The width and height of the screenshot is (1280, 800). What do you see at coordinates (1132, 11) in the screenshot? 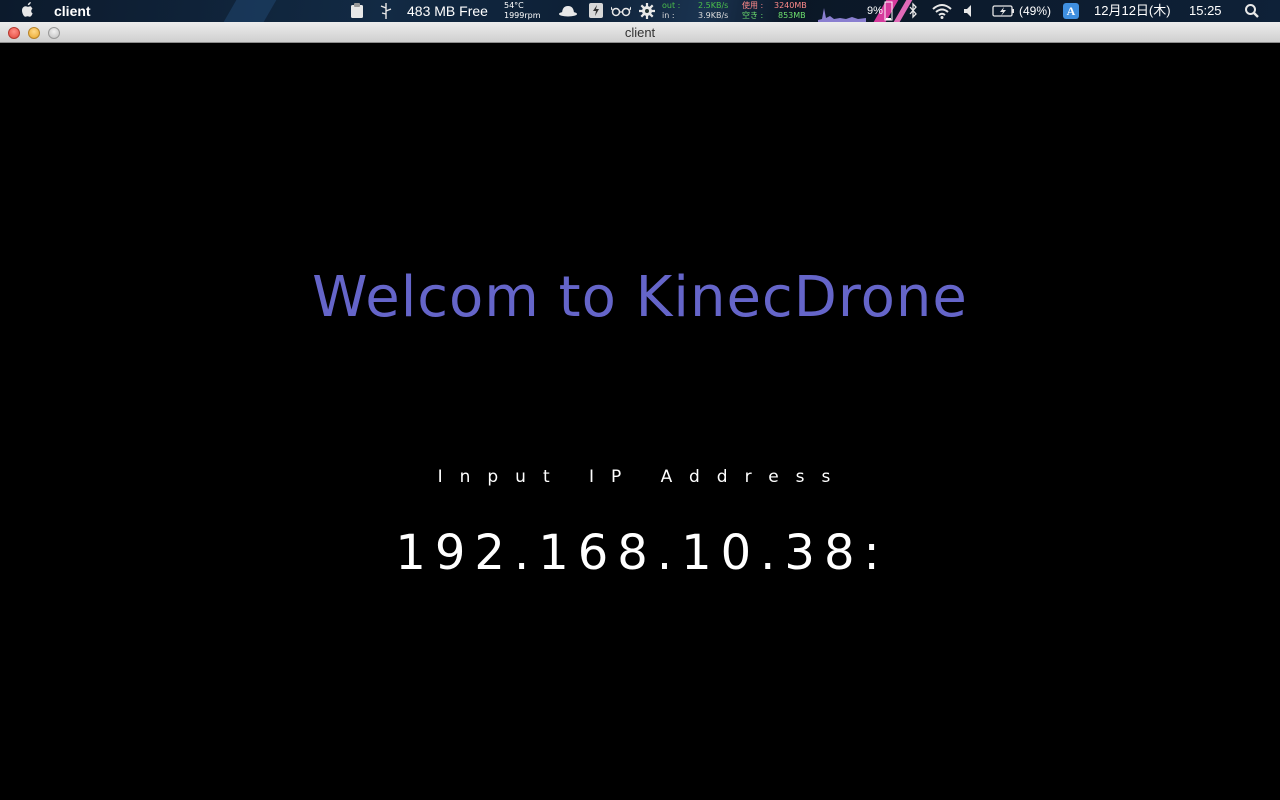
I see `date-text: 12月12日(木)` at bounding box center [1132, 11].